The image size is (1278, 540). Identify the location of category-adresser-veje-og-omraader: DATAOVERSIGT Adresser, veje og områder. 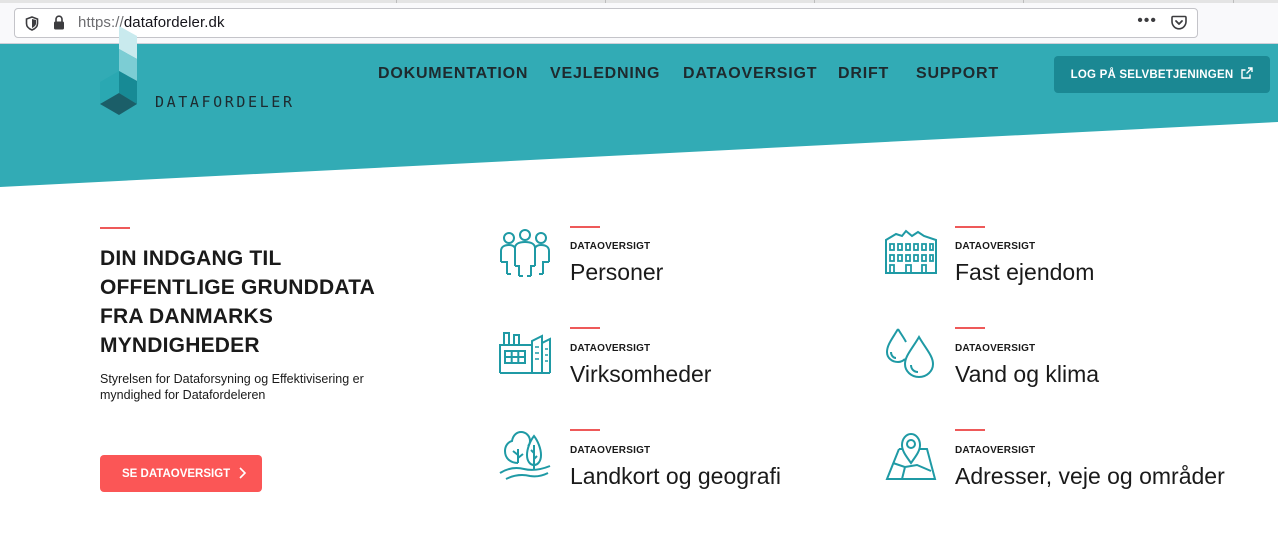
(1074, 464).